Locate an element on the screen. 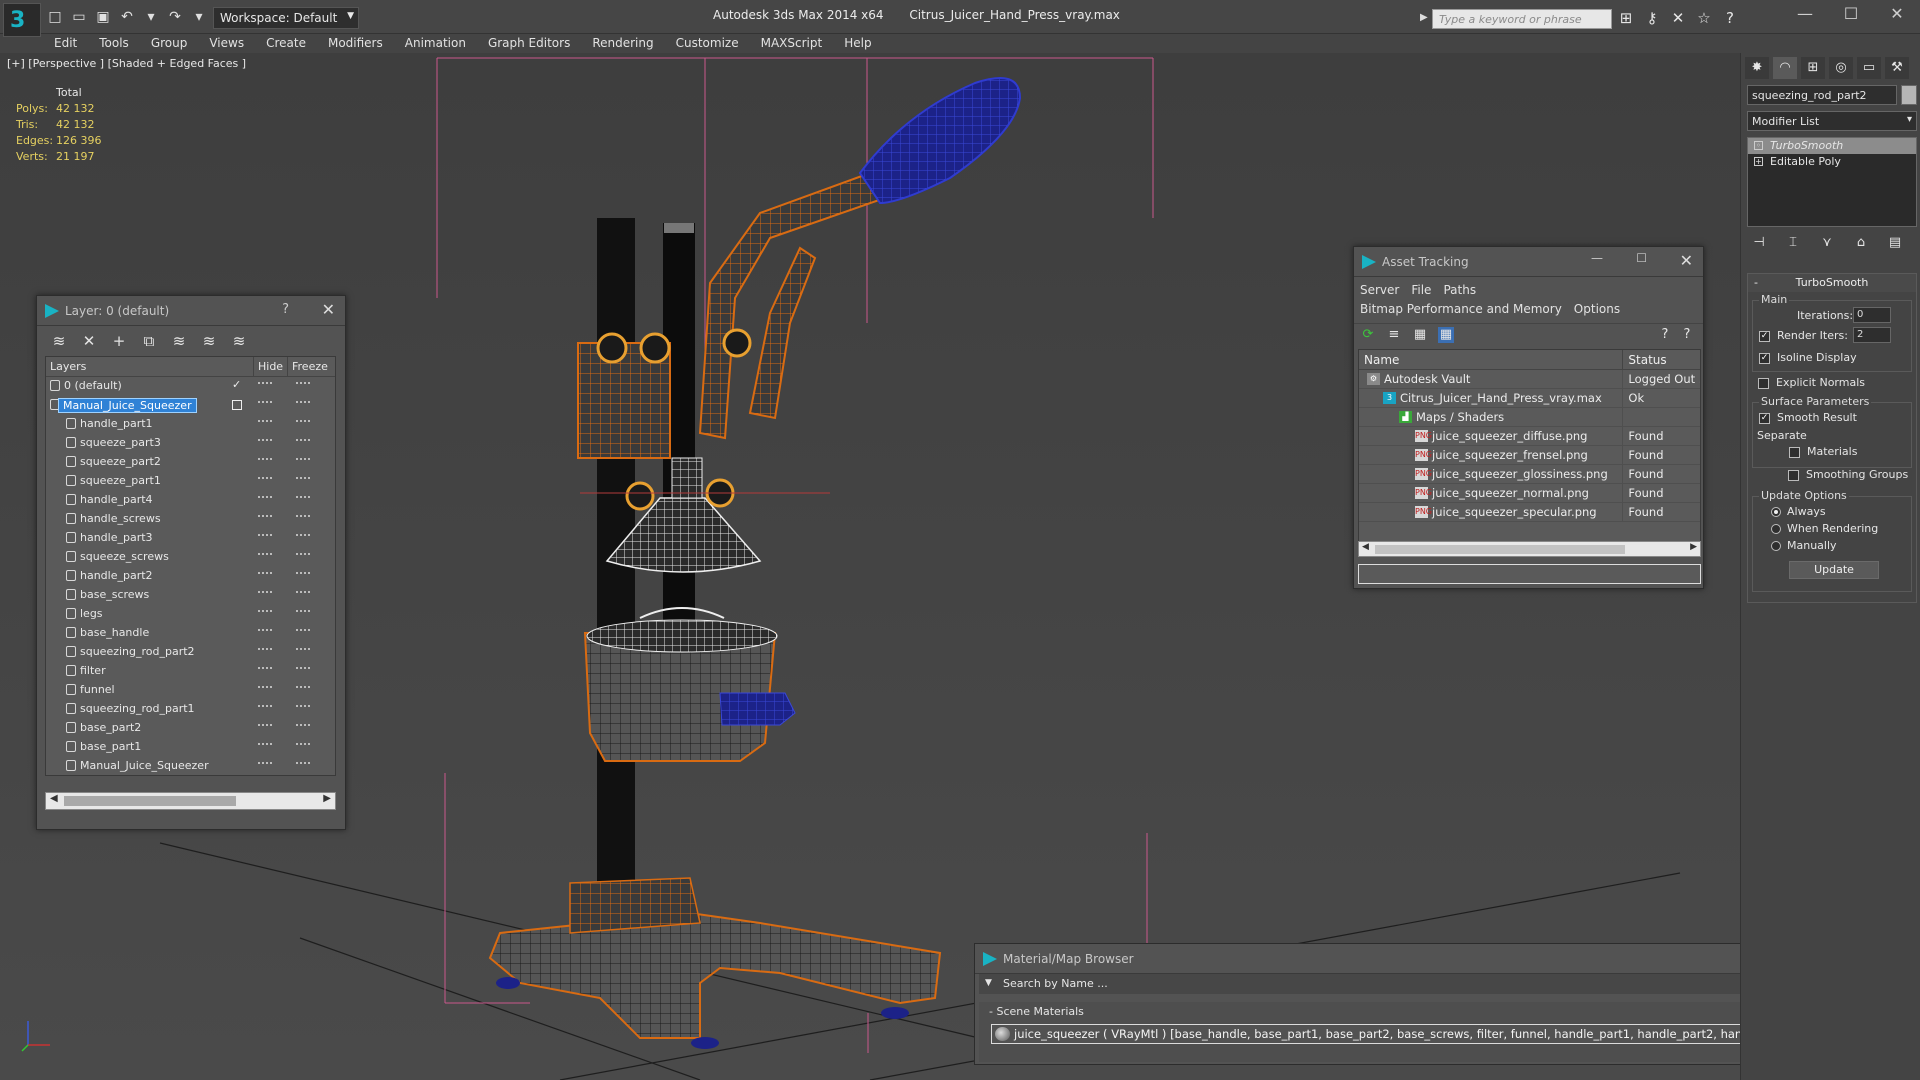  scroll-right-icon: ▶ is located at coordinates (1693, 547).